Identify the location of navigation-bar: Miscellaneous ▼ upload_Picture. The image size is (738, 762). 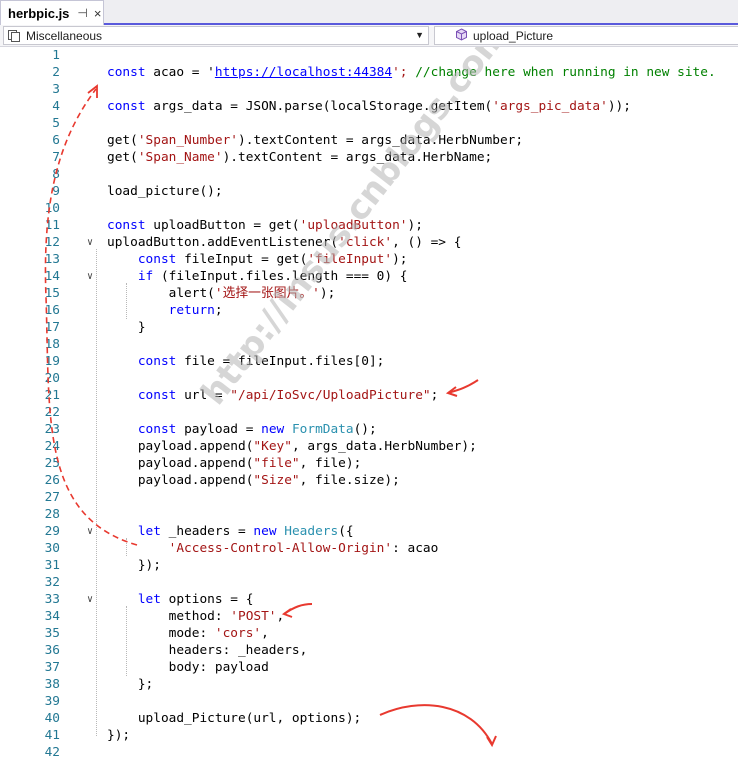
(369, 36).